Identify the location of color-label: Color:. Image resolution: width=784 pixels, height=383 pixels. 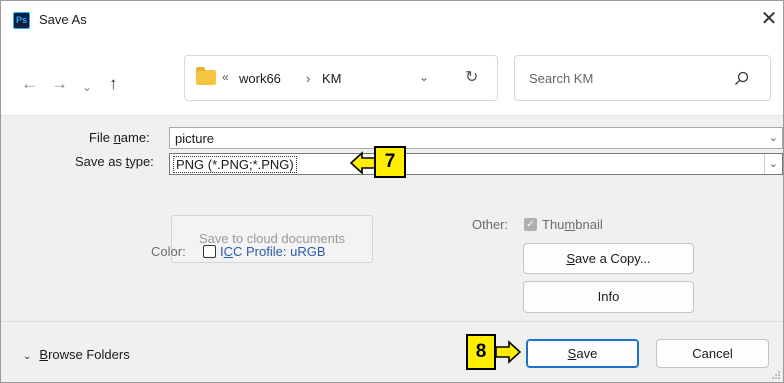
(168, 251).